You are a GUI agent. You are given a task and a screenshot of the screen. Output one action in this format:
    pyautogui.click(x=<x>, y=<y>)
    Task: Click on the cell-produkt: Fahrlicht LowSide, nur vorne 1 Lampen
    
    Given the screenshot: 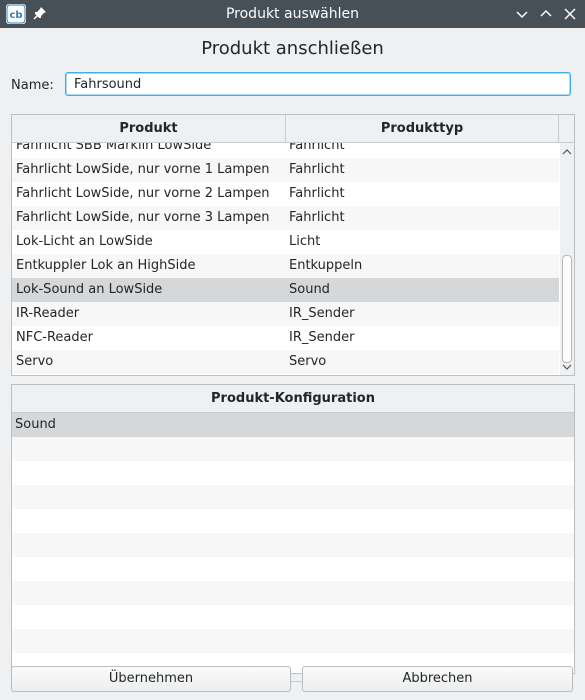 What is the action you would take?
    pyautogui.click(x=143, y=169)
    